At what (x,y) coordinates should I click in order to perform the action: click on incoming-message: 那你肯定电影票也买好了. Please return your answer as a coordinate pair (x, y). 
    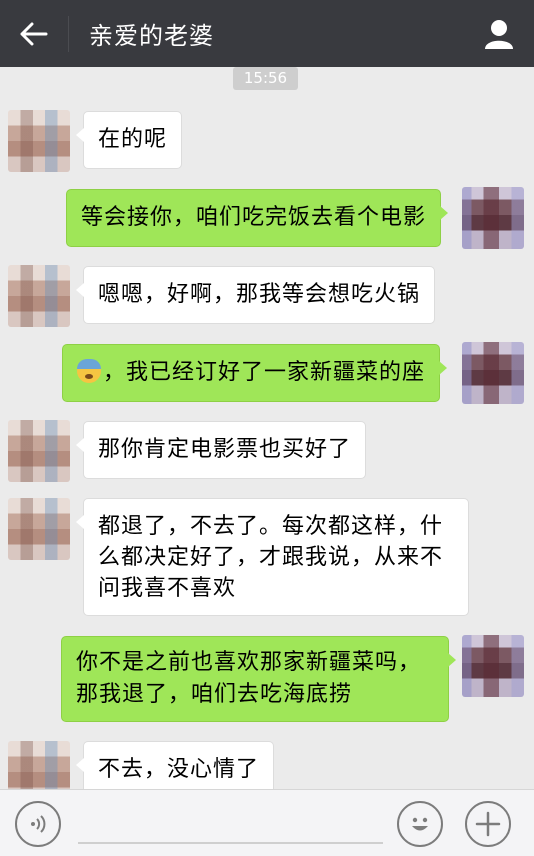
    Looking at the image, I should click on (221, 450).